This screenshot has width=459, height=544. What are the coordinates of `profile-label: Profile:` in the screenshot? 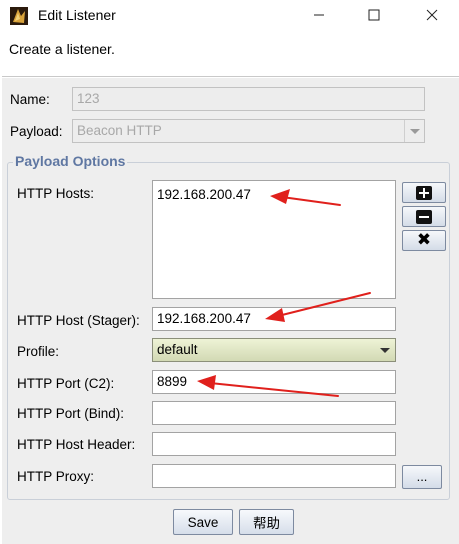 It's located at (38, 351).